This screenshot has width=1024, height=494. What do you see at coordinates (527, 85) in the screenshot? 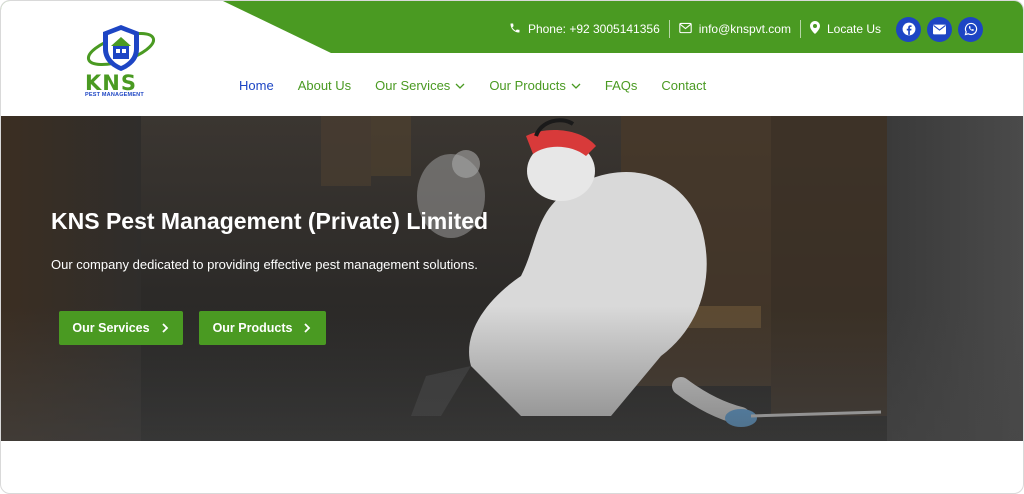
I see `nav-item-label: Our Products` at bounding box center [527, 85].